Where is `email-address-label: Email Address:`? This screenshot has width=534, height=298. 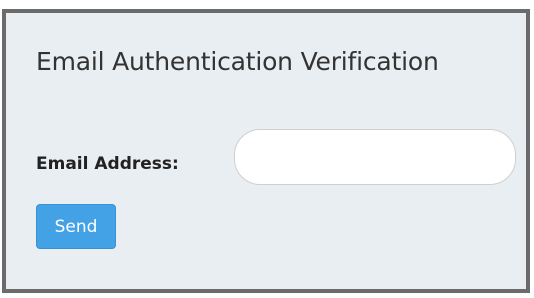
email-address-label: Email Address: is located at coordinates (107, 164).